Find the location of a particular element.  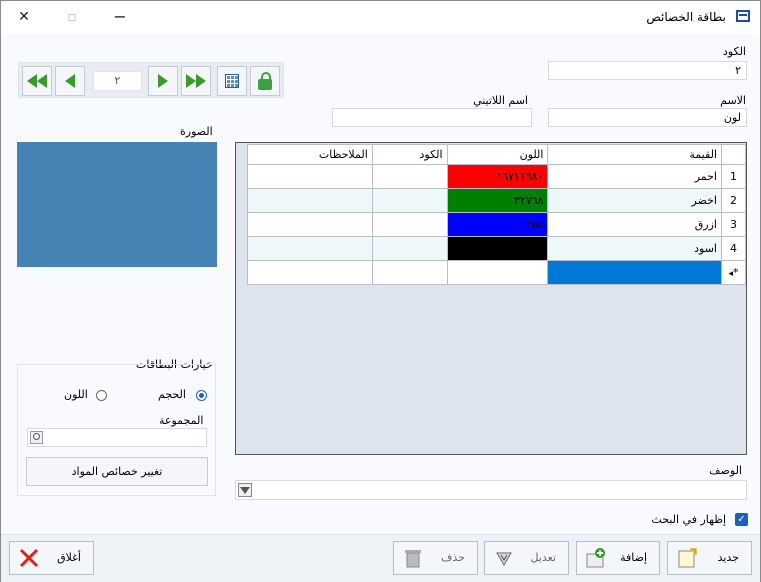

first-record-button is located at coordinates (37, 81).